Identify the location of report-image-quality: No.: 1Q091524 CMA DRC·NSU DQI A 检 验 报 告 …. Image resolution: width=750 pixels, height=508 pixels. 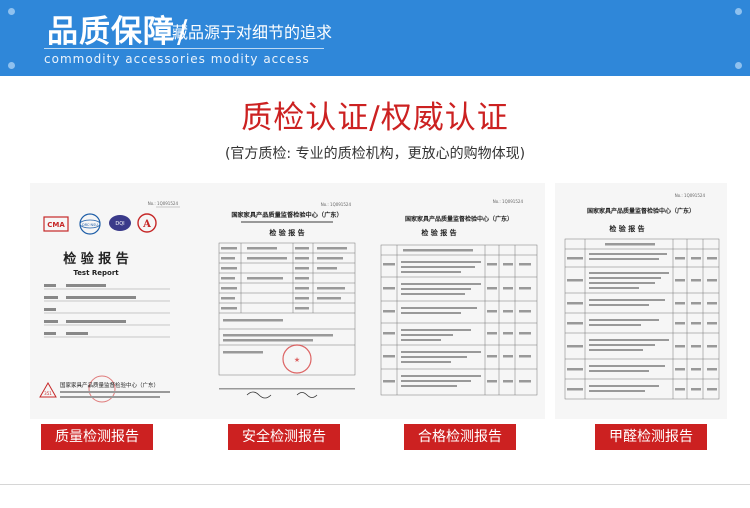
(116, 301).